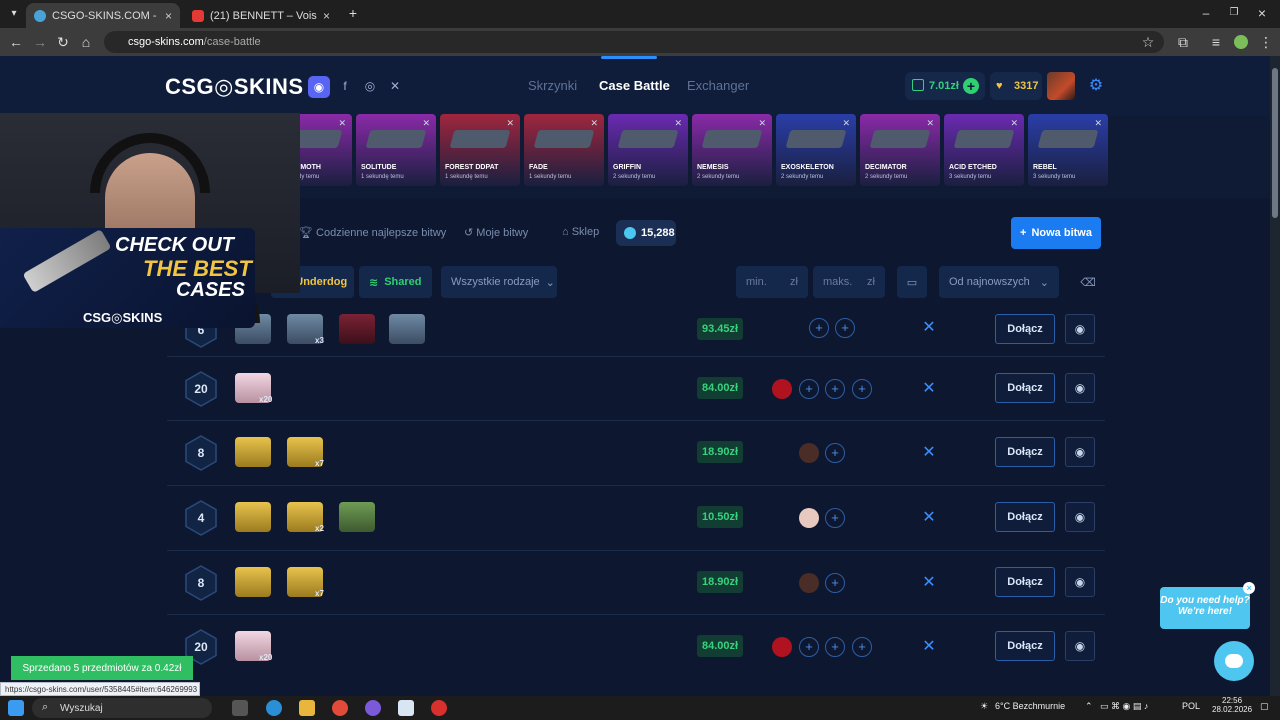 The image size is (1280, 720). Describe the element at coordinates (1068, 150) in the screenshot. I see `live-drop-card: ✕ REBEL 3 sekundy temu` at that location.